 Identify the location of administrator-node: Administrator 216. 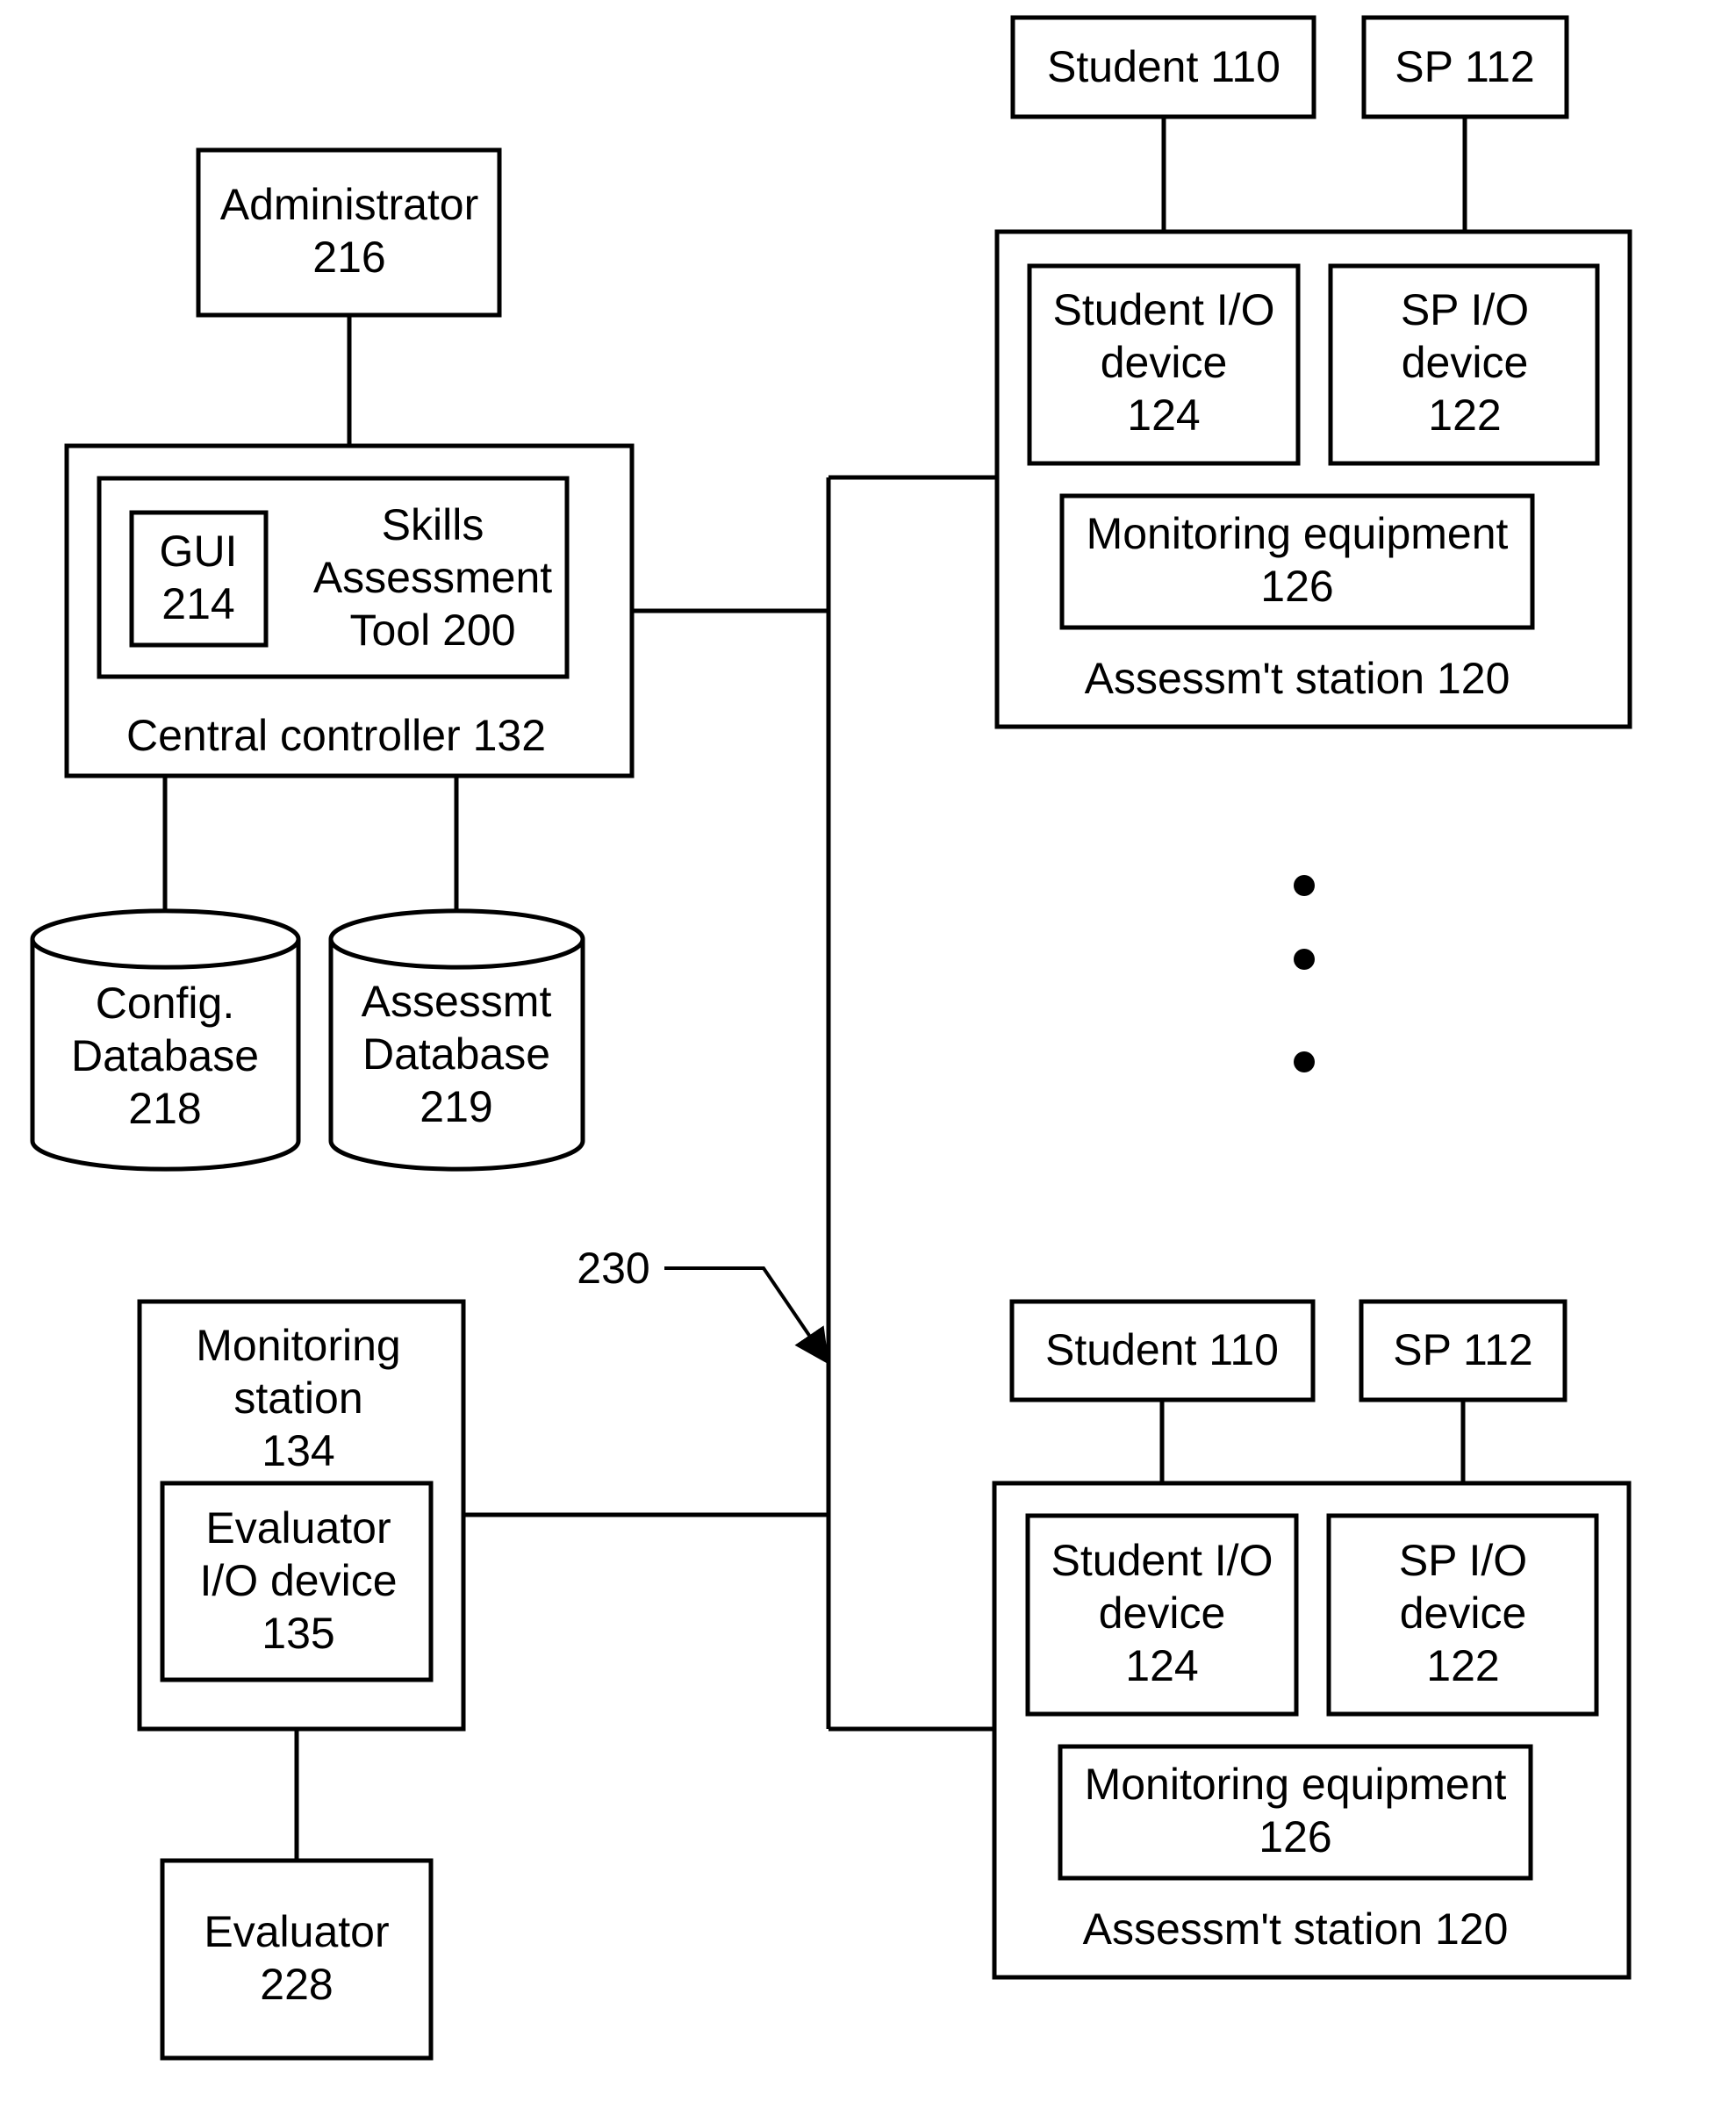
(349, 232).